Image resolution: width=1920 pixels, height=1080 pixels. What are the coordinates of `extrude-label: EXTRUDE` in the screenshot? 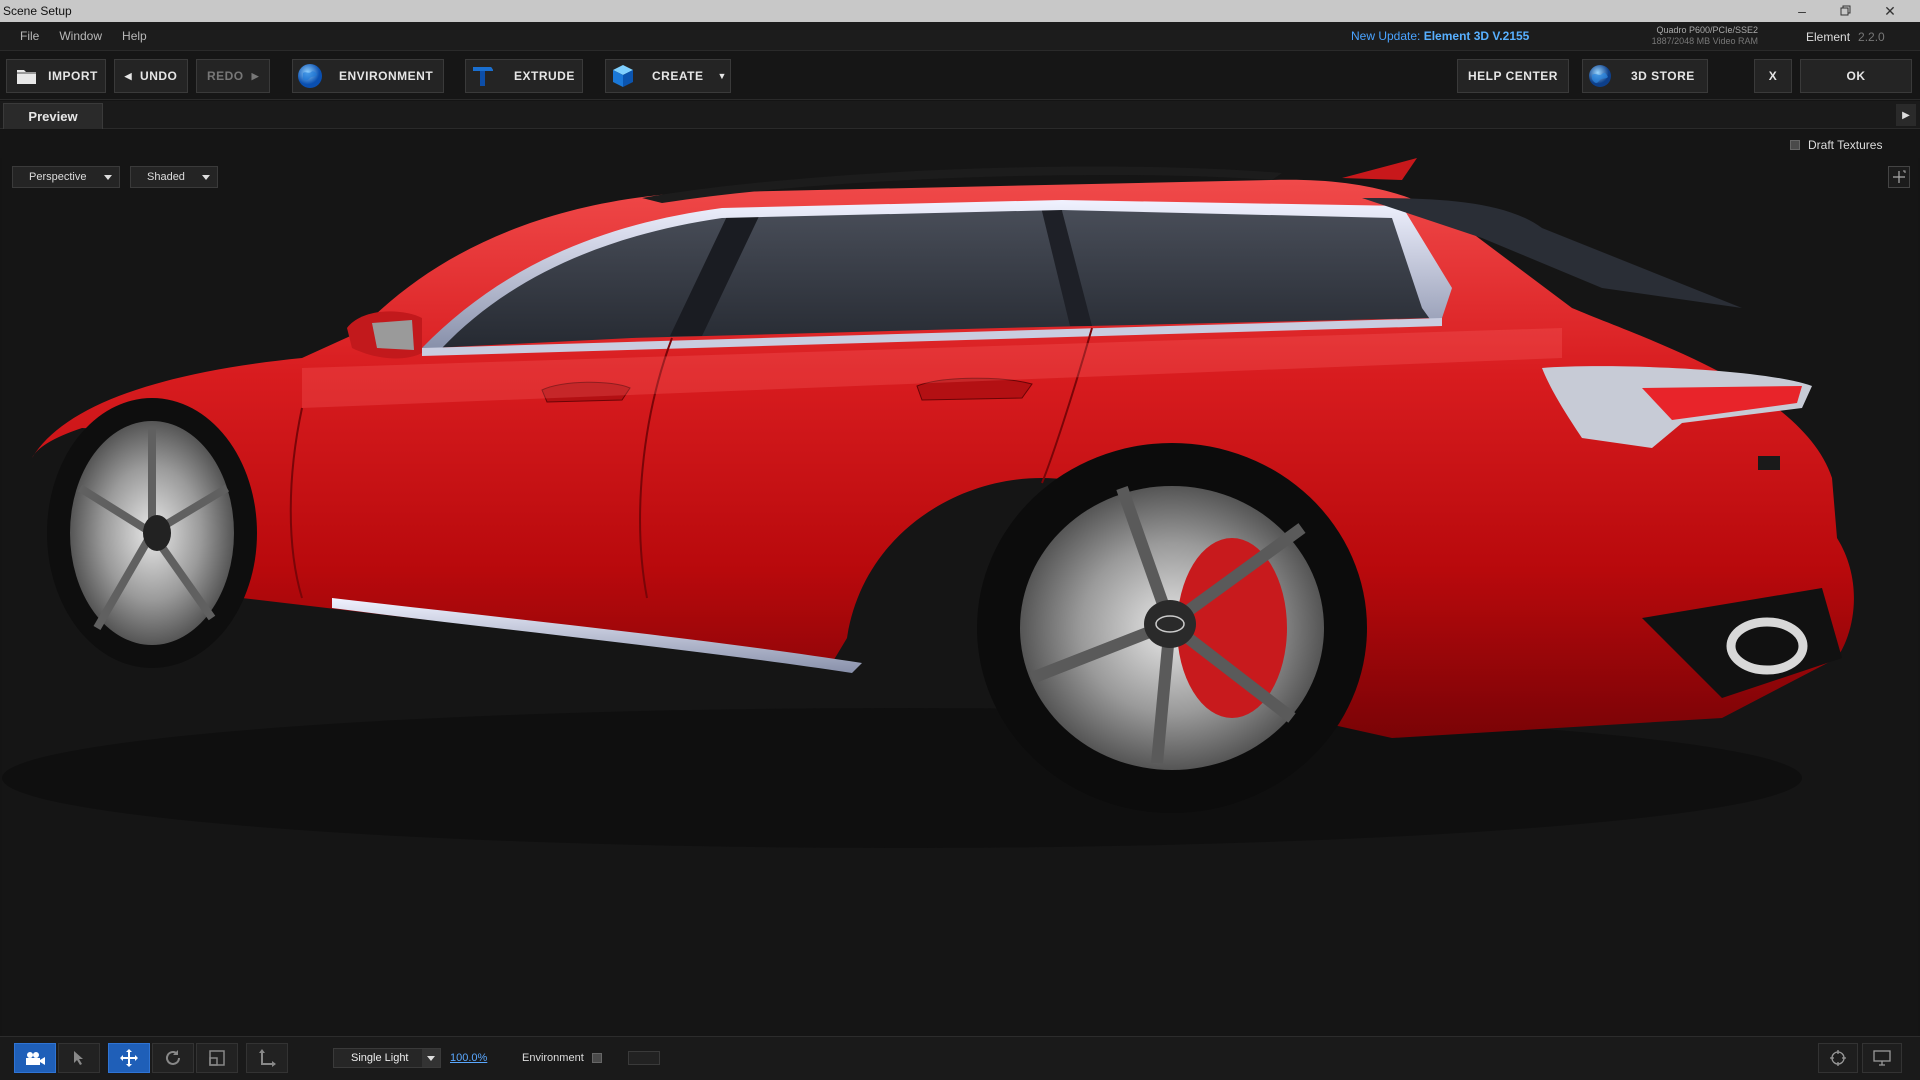 It's located at (544, 76).